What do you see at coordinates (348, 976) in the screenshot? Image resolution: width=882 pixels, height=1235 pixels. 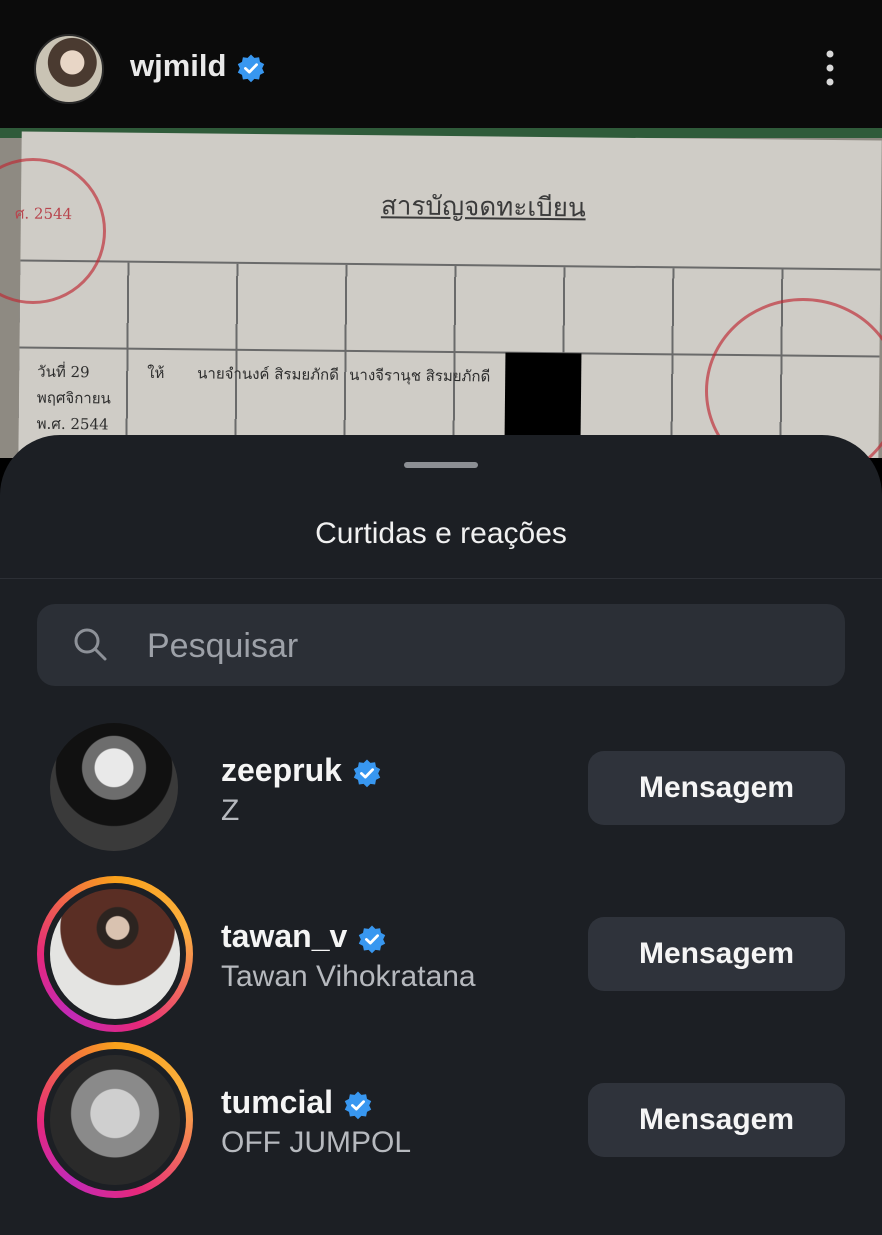 I see `full-name: Tawan Vihokratana` at bounding box center [348, 976].